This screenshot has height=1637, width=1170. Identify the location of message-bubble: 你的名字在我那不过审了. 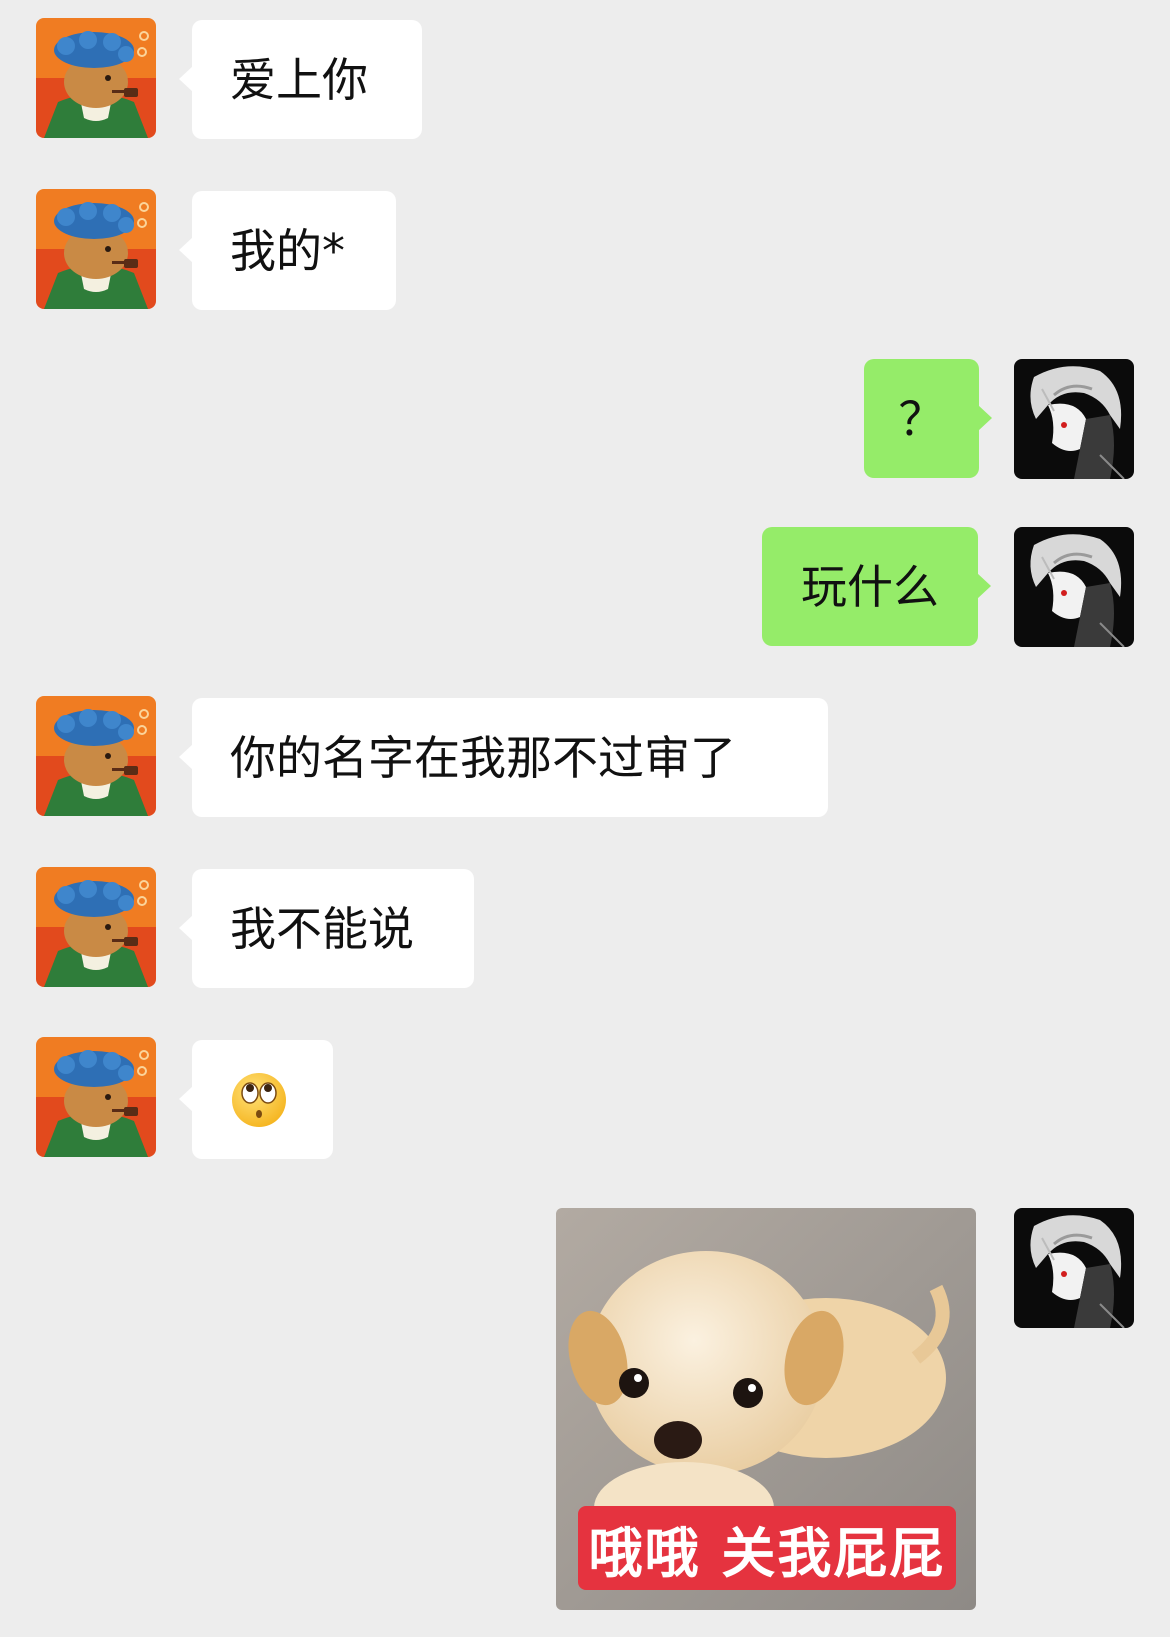
(503, 757).